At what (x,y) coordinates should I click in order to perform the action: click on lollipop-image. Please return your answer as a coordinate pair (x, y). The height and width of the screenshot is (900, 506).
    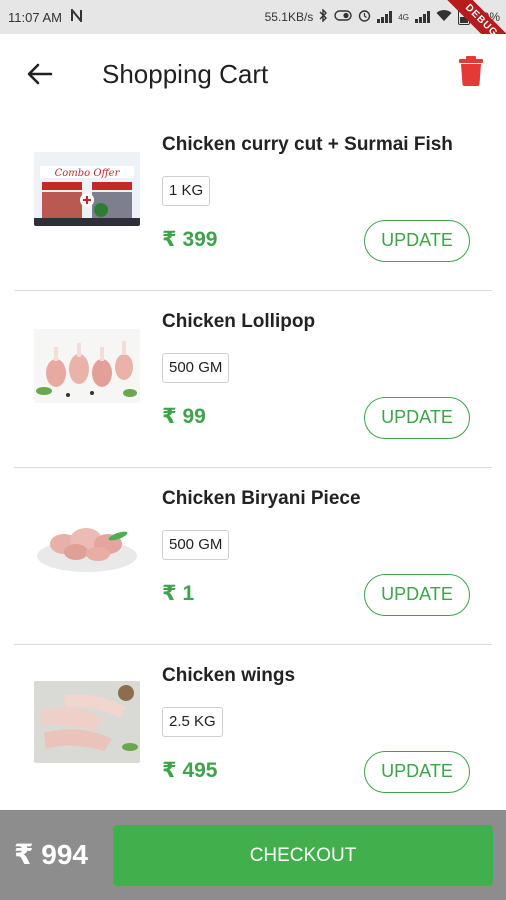
    Looking at the image, I should click on (87, 366).